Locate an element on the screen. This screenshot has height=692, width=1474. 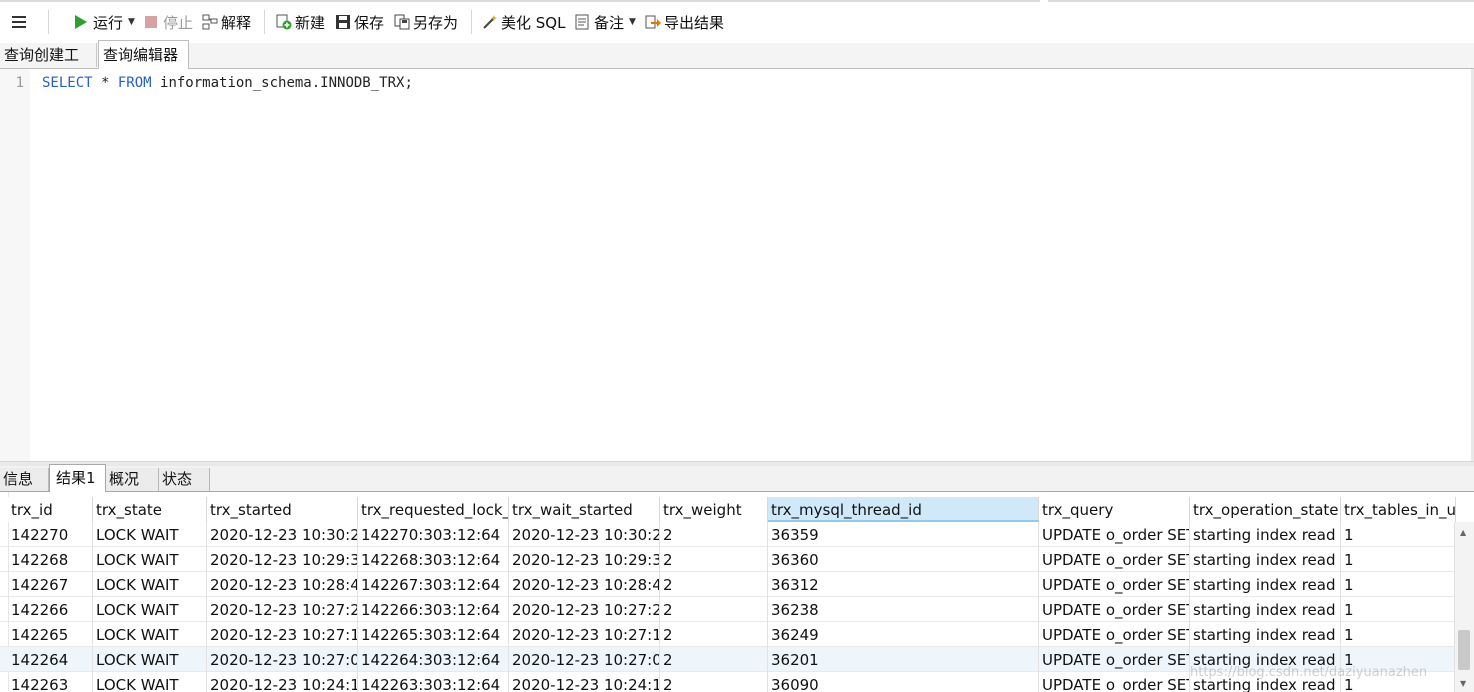
table-cell: 36312 is located at coordinates (903, 584).